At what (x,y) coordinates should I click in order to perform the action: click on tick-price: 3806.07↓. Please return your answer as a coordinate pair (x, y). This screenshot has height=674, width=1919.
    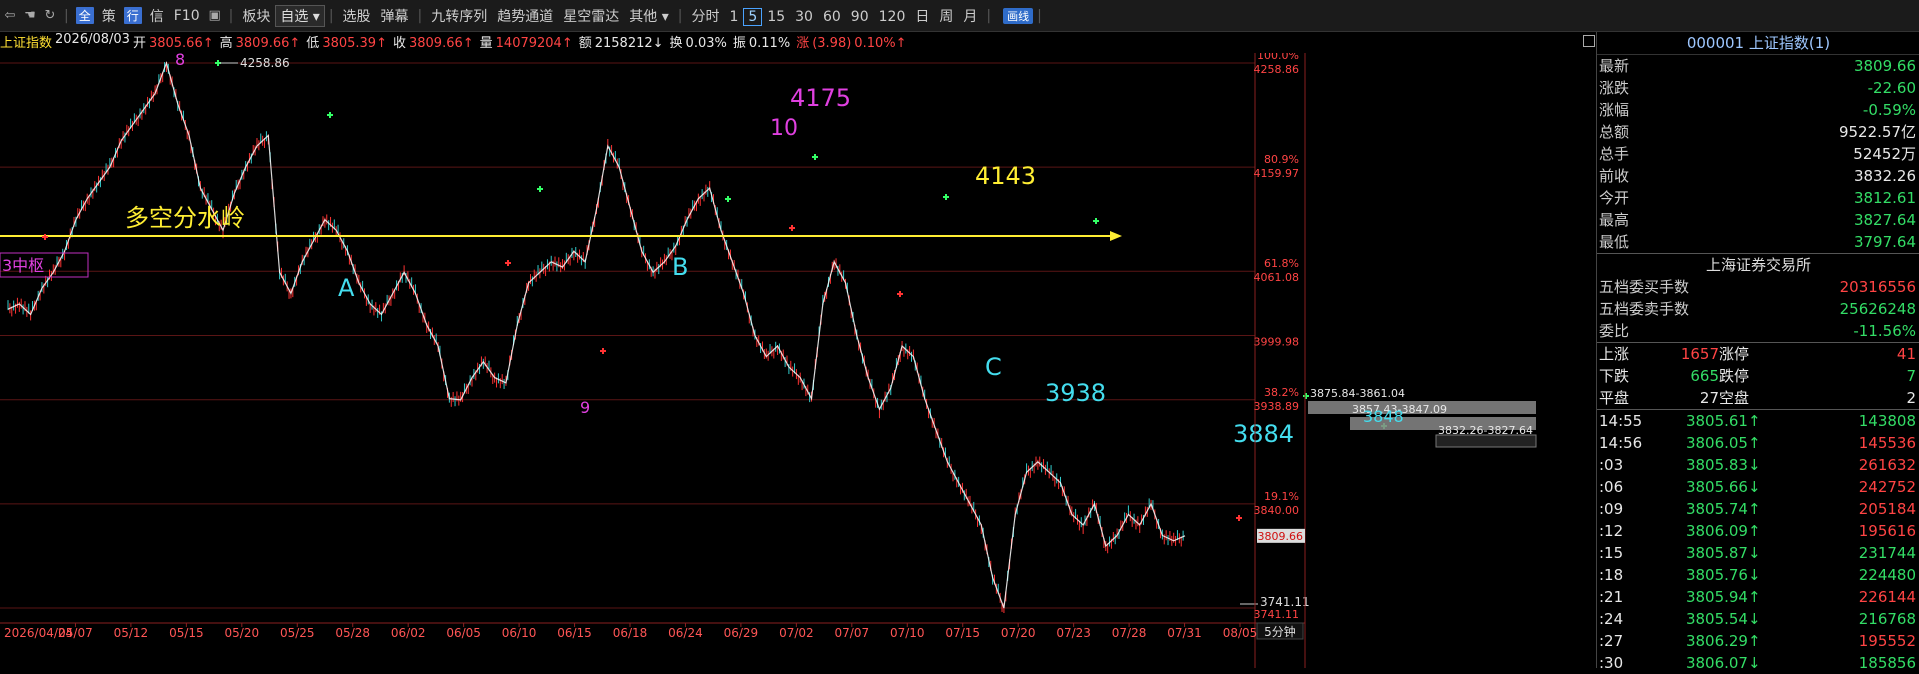
    Looking at the image, I should click on (1723, 663).